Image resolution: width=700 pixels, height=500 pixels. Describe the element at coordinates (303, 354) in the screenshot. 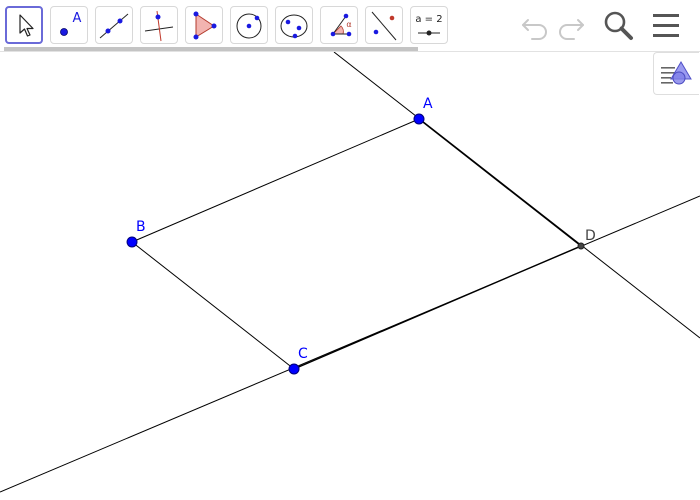

I see `point-c-label: C` at that location.